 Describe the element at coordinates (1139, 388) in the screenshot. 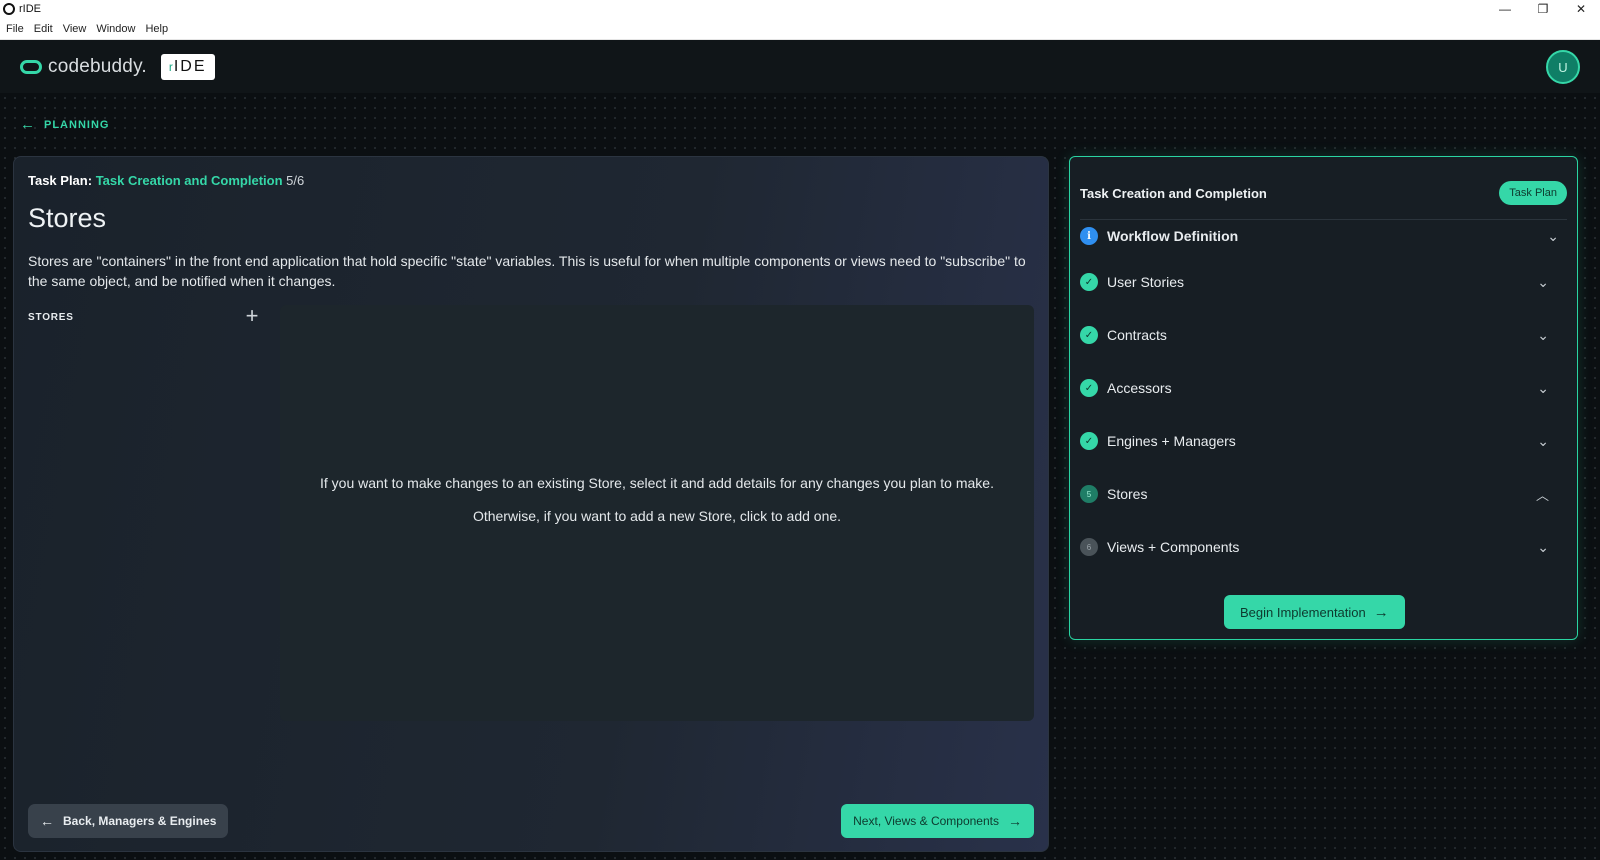

I see `step-label: Accessors` at that location.